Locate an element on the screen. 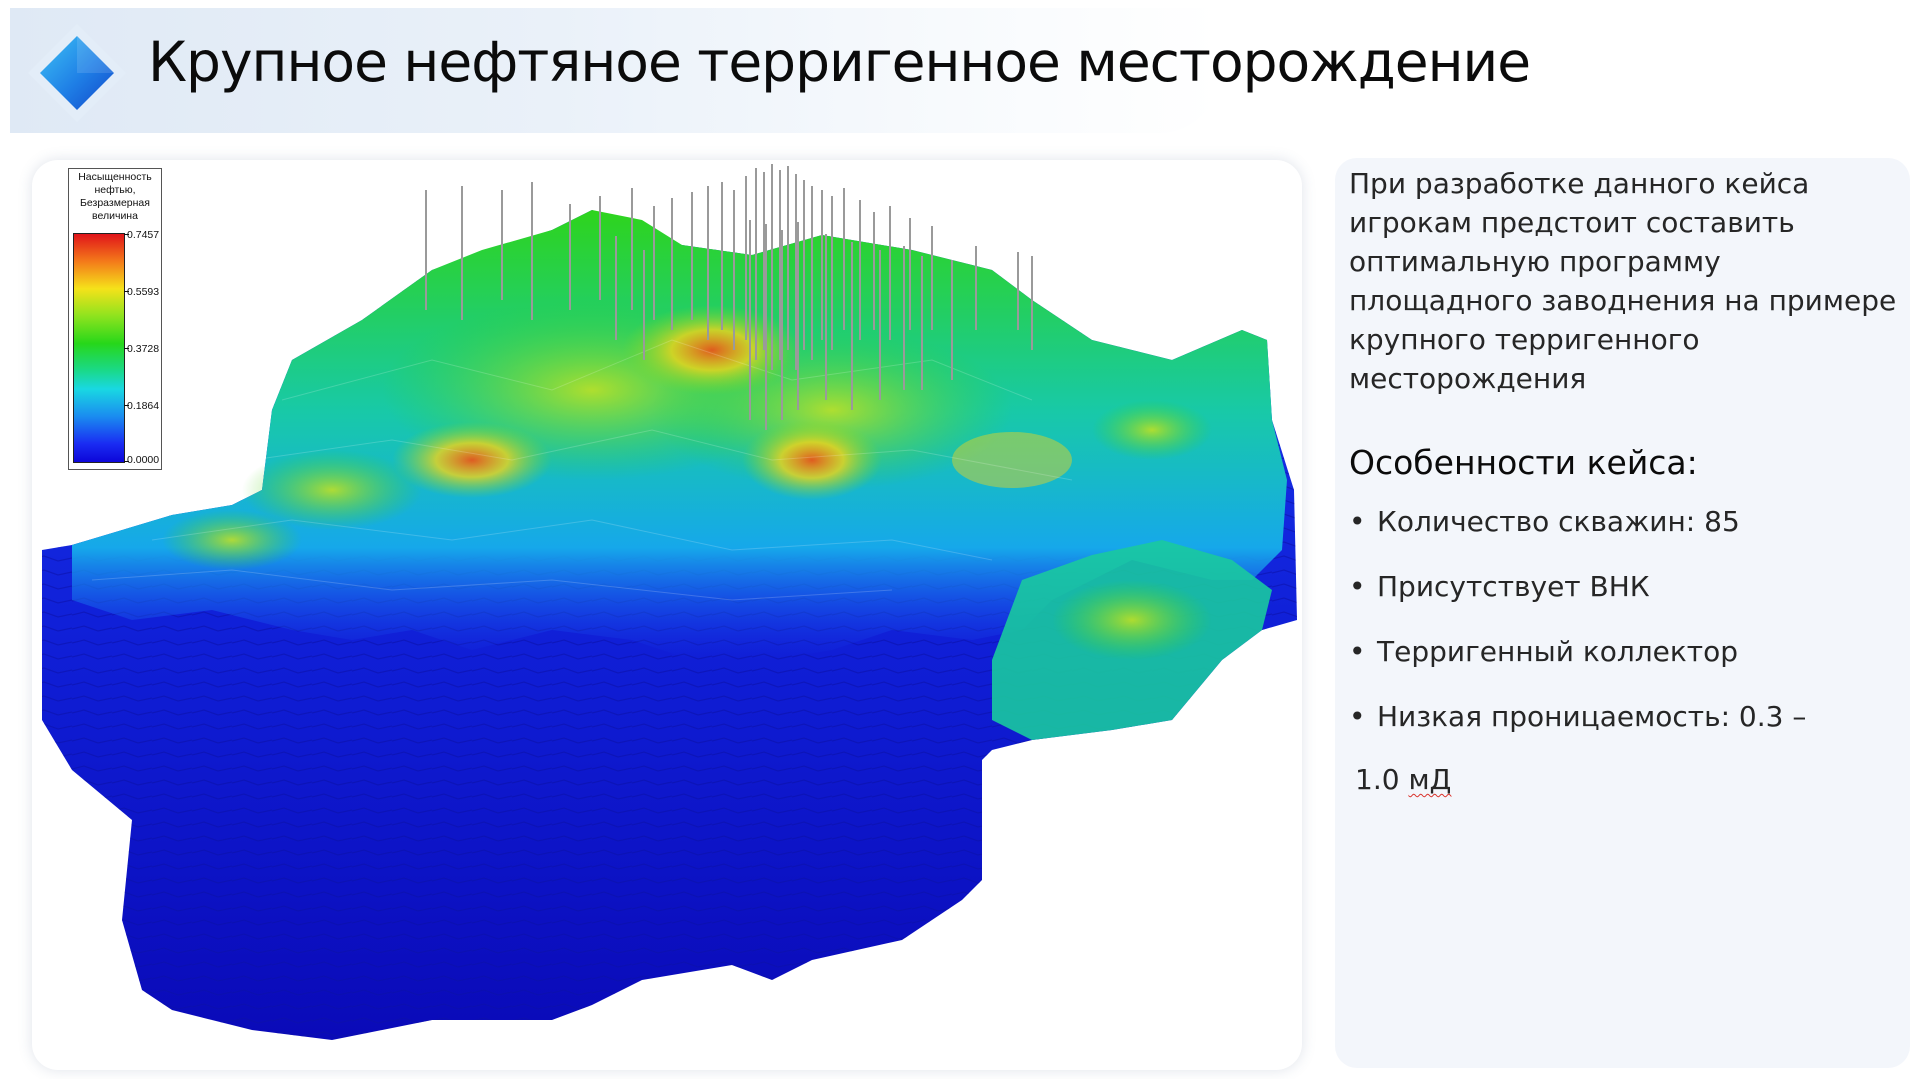 The image size is (1918, 1079). feature-text: Низкая проницаемость: 0.3 – is located at coordinates (1592, 716).